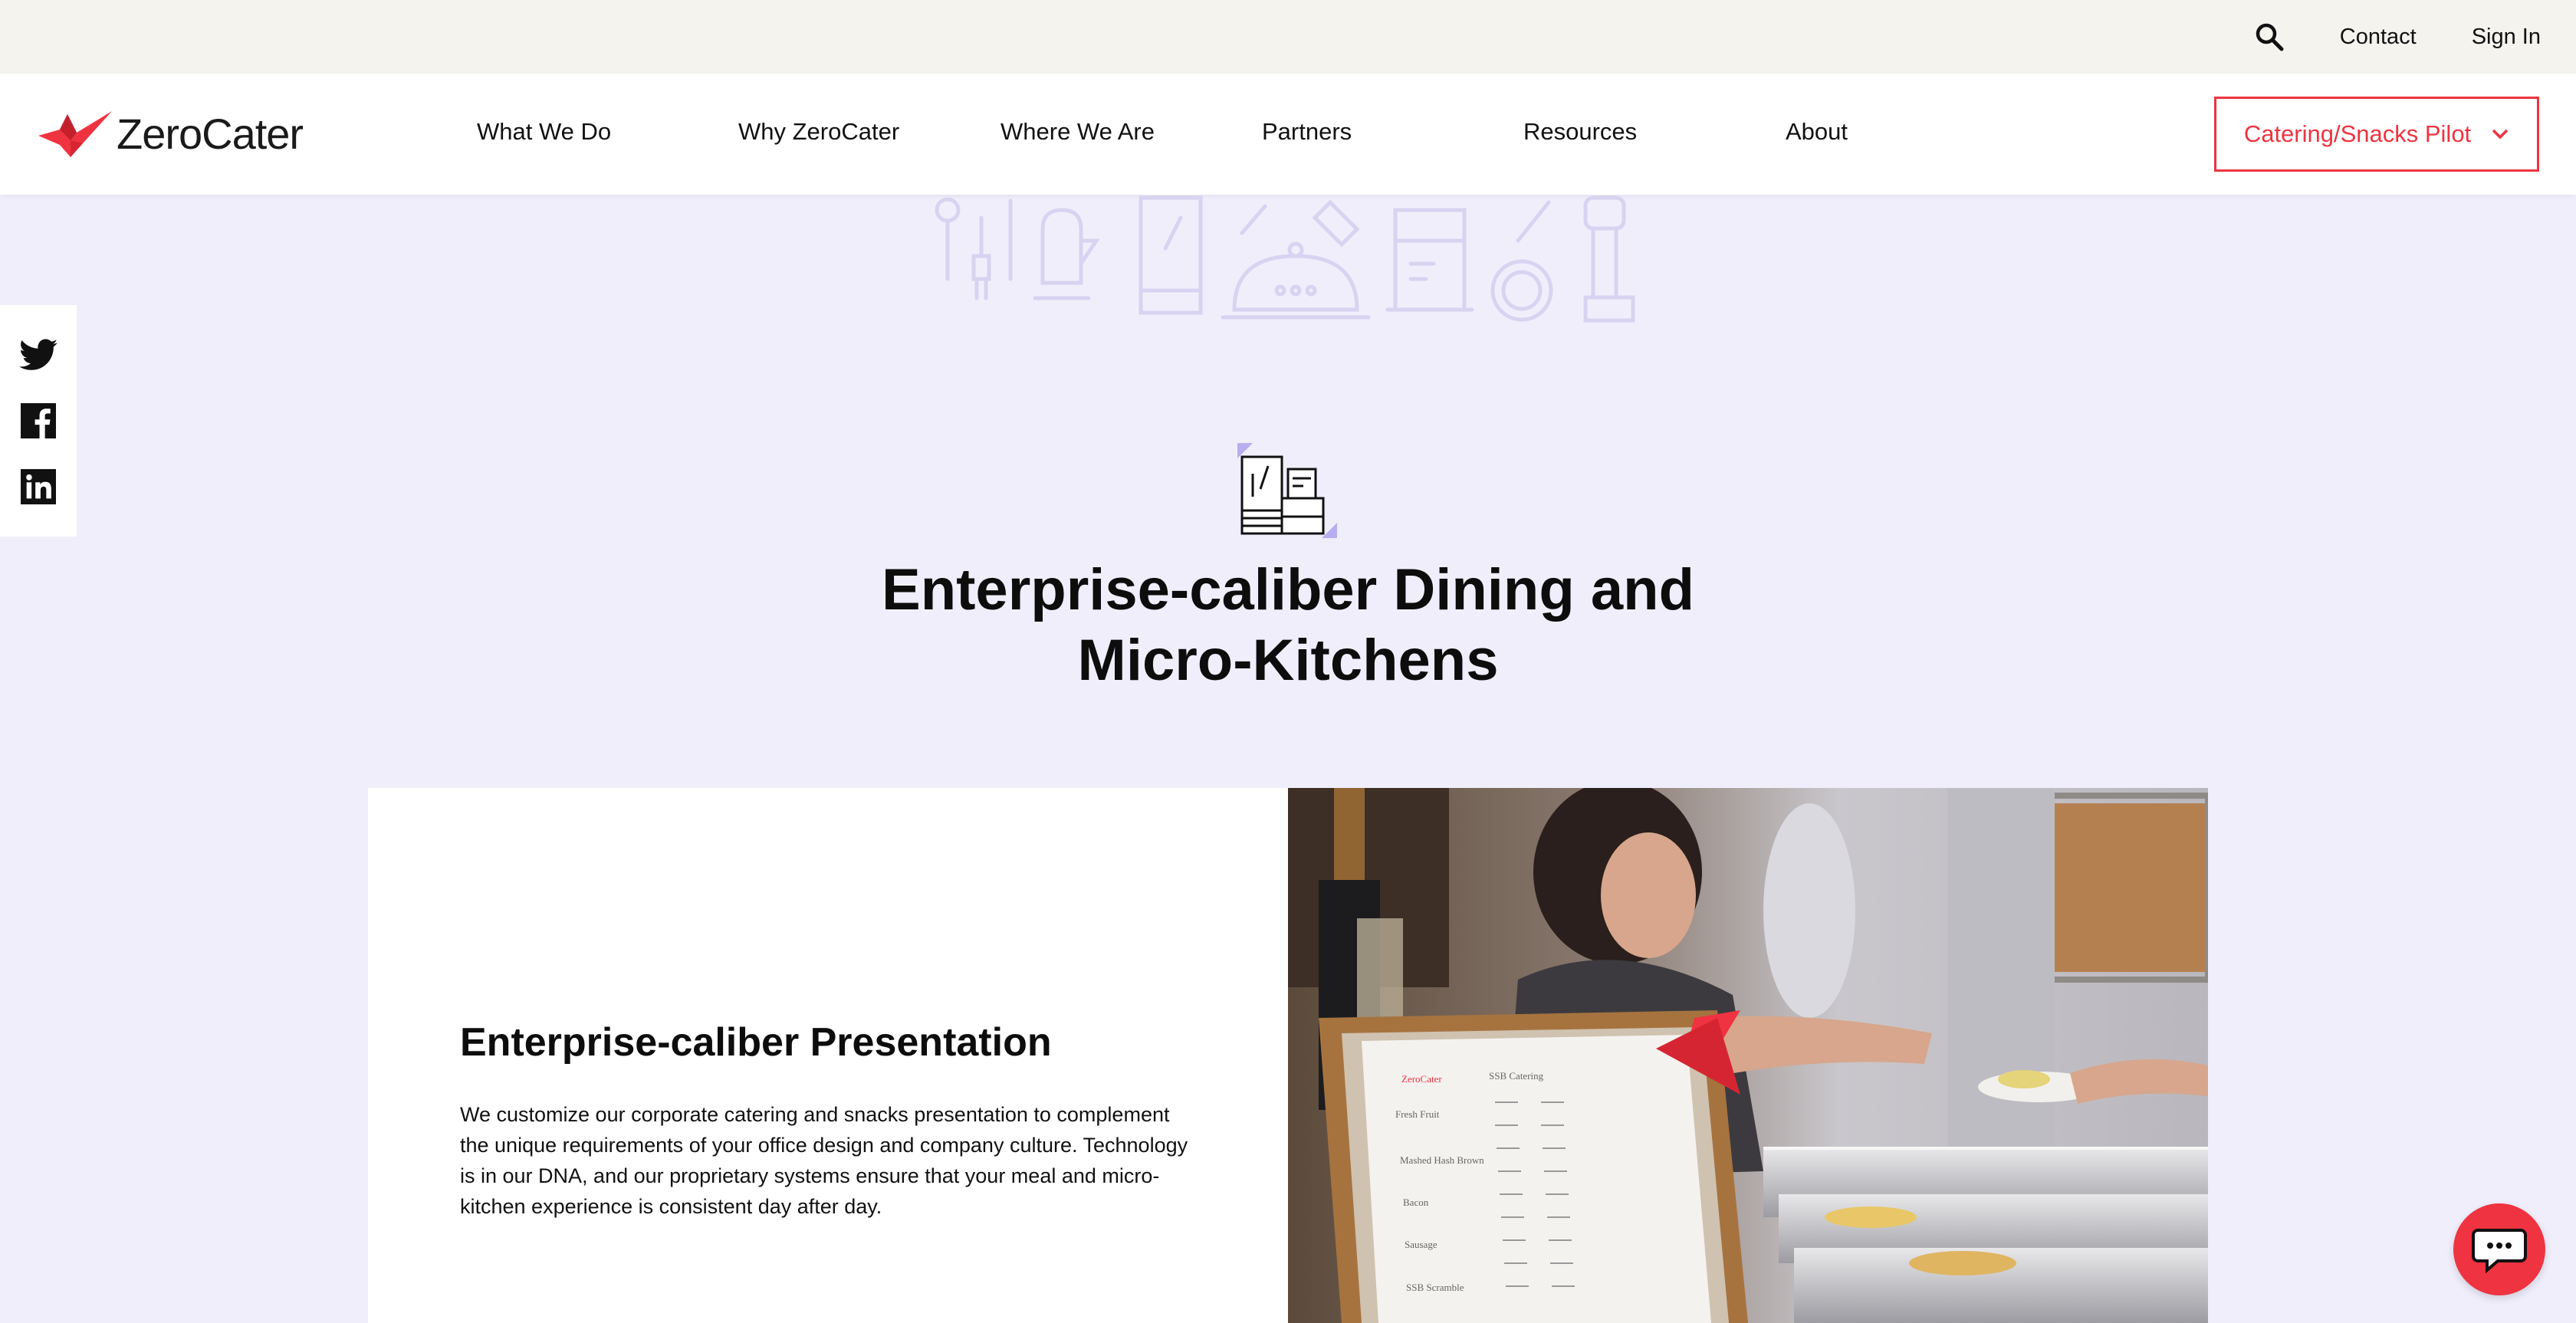 The image size is (2576, 1323). Describe the element at coordinates (1516, 1076) in the screenshot. I see `menu-heading: SSB Catering` at that location.